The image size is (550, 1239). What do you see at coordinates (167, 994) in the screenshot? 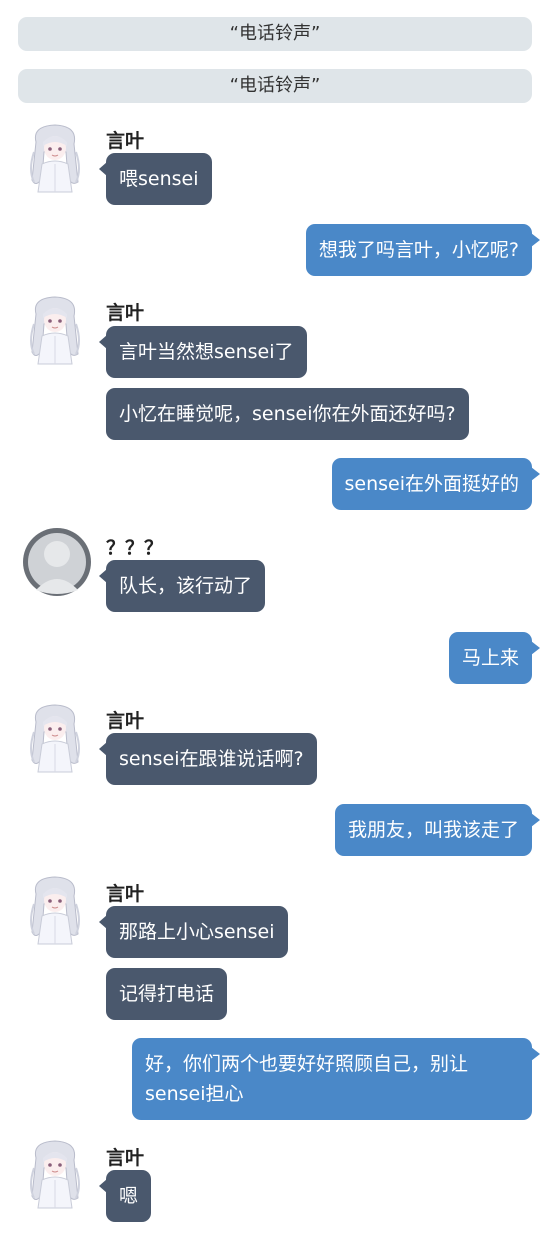
I see `chat-bubble-left: 记得打电话` at bounding box center [167, 994].